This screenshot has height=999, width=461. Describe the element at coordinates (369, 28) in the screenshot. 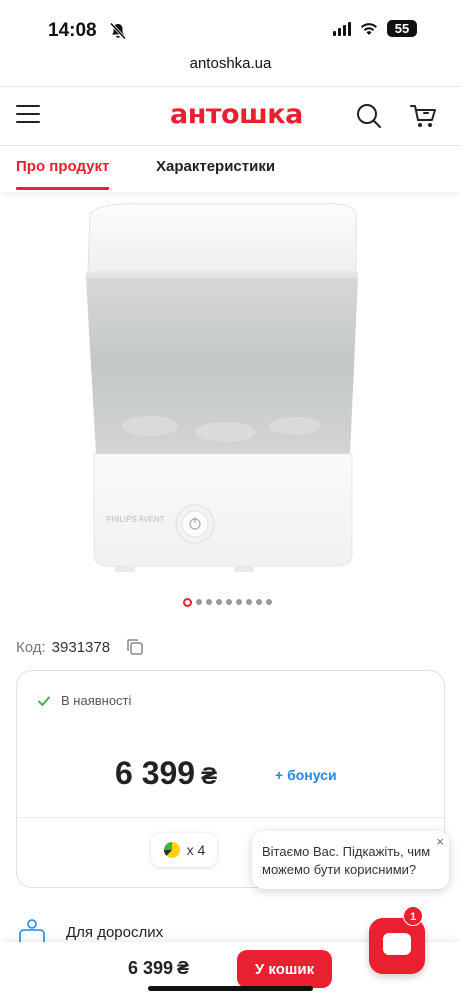

I see `wifi-icon` at that location.